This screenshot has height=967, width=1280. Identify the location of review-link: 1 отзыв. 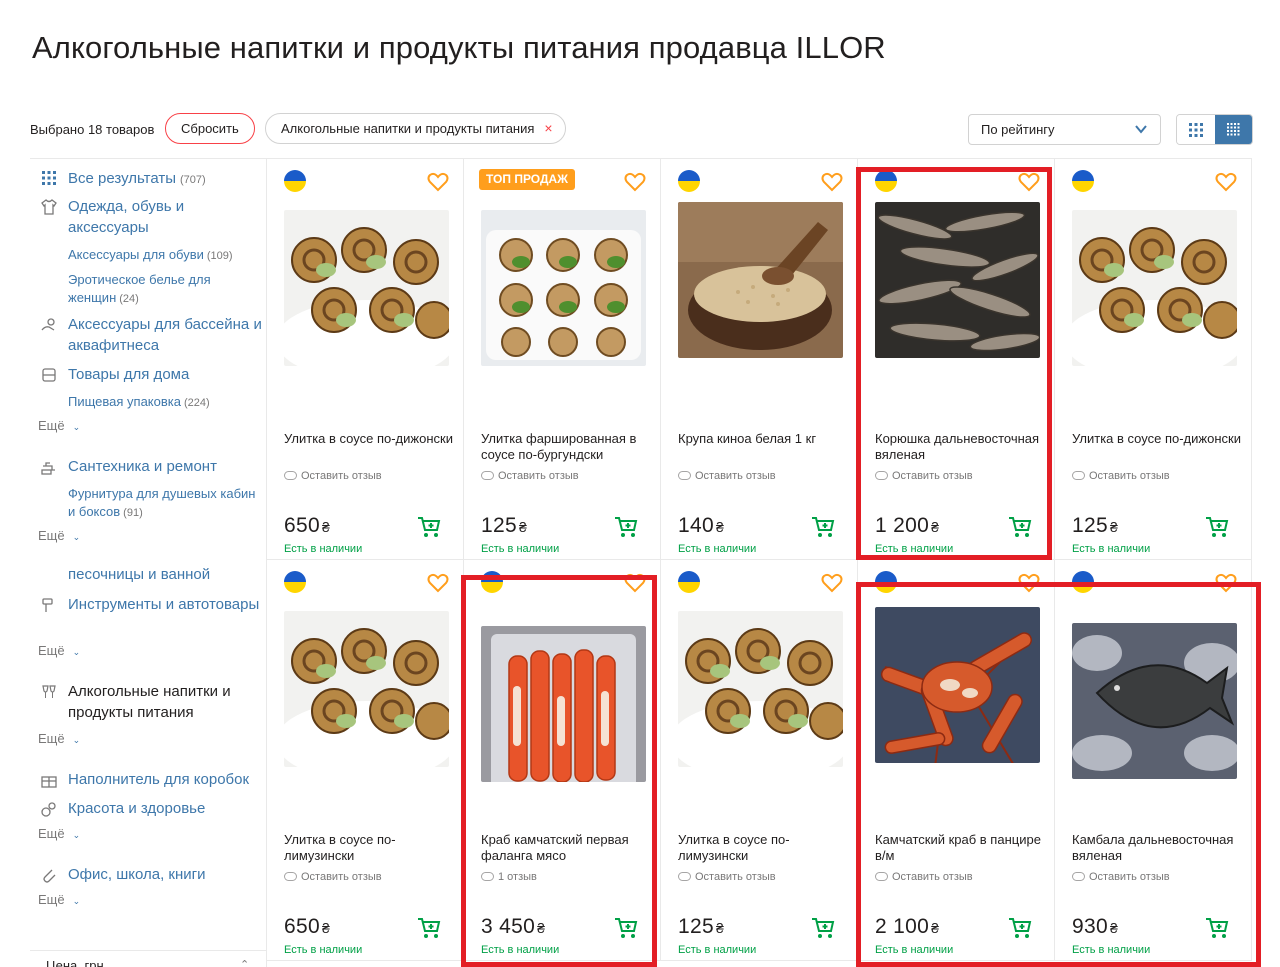
(509, 877).